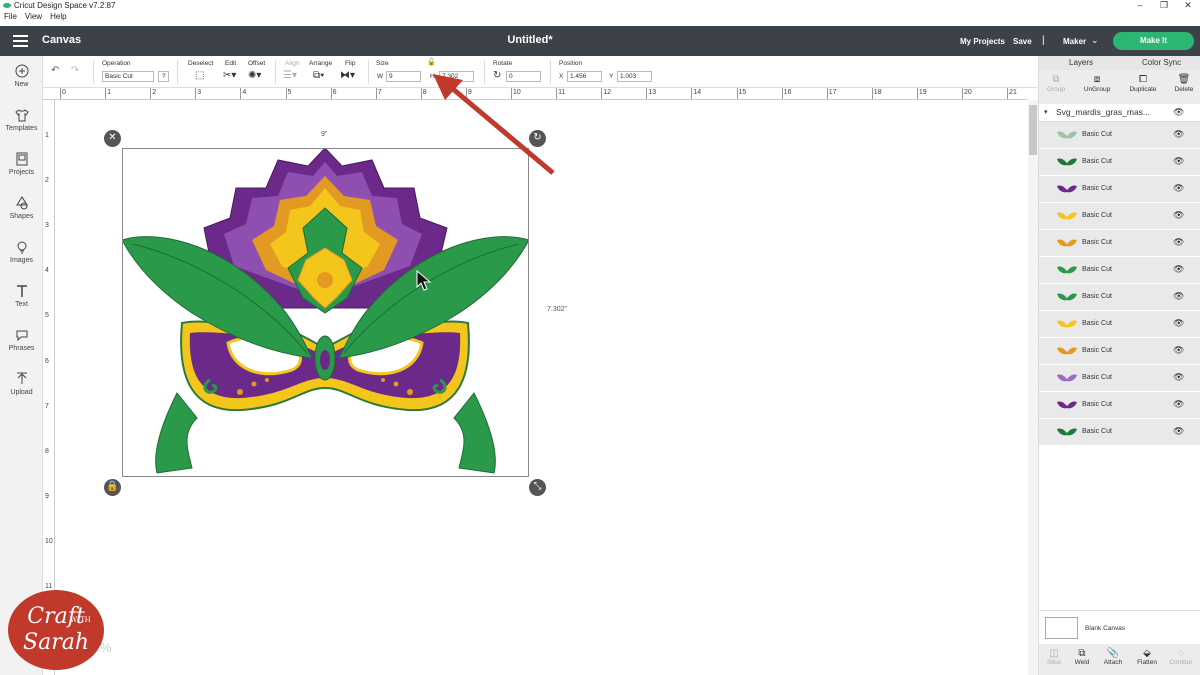 The image size is (1200, 675). I want to click on tool-label: Shapes, so click(21, 216).